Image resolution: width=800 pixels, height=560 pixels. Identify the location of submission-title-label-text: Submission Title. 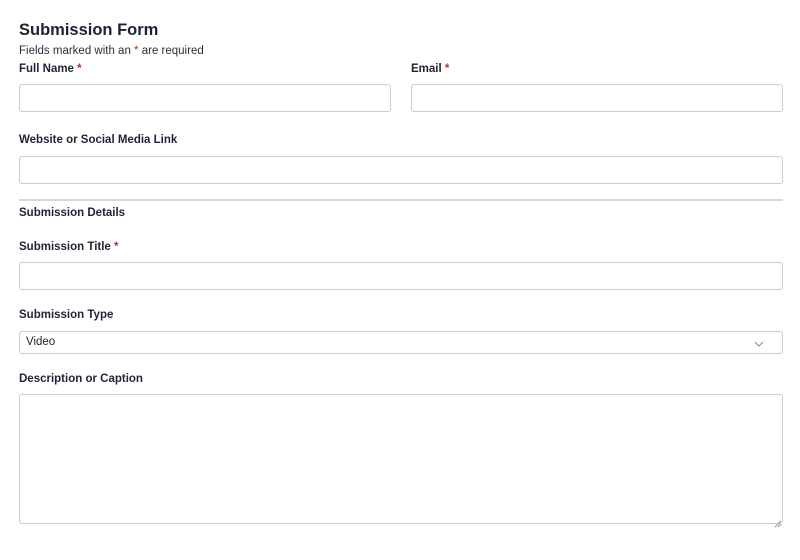
(65, 247).